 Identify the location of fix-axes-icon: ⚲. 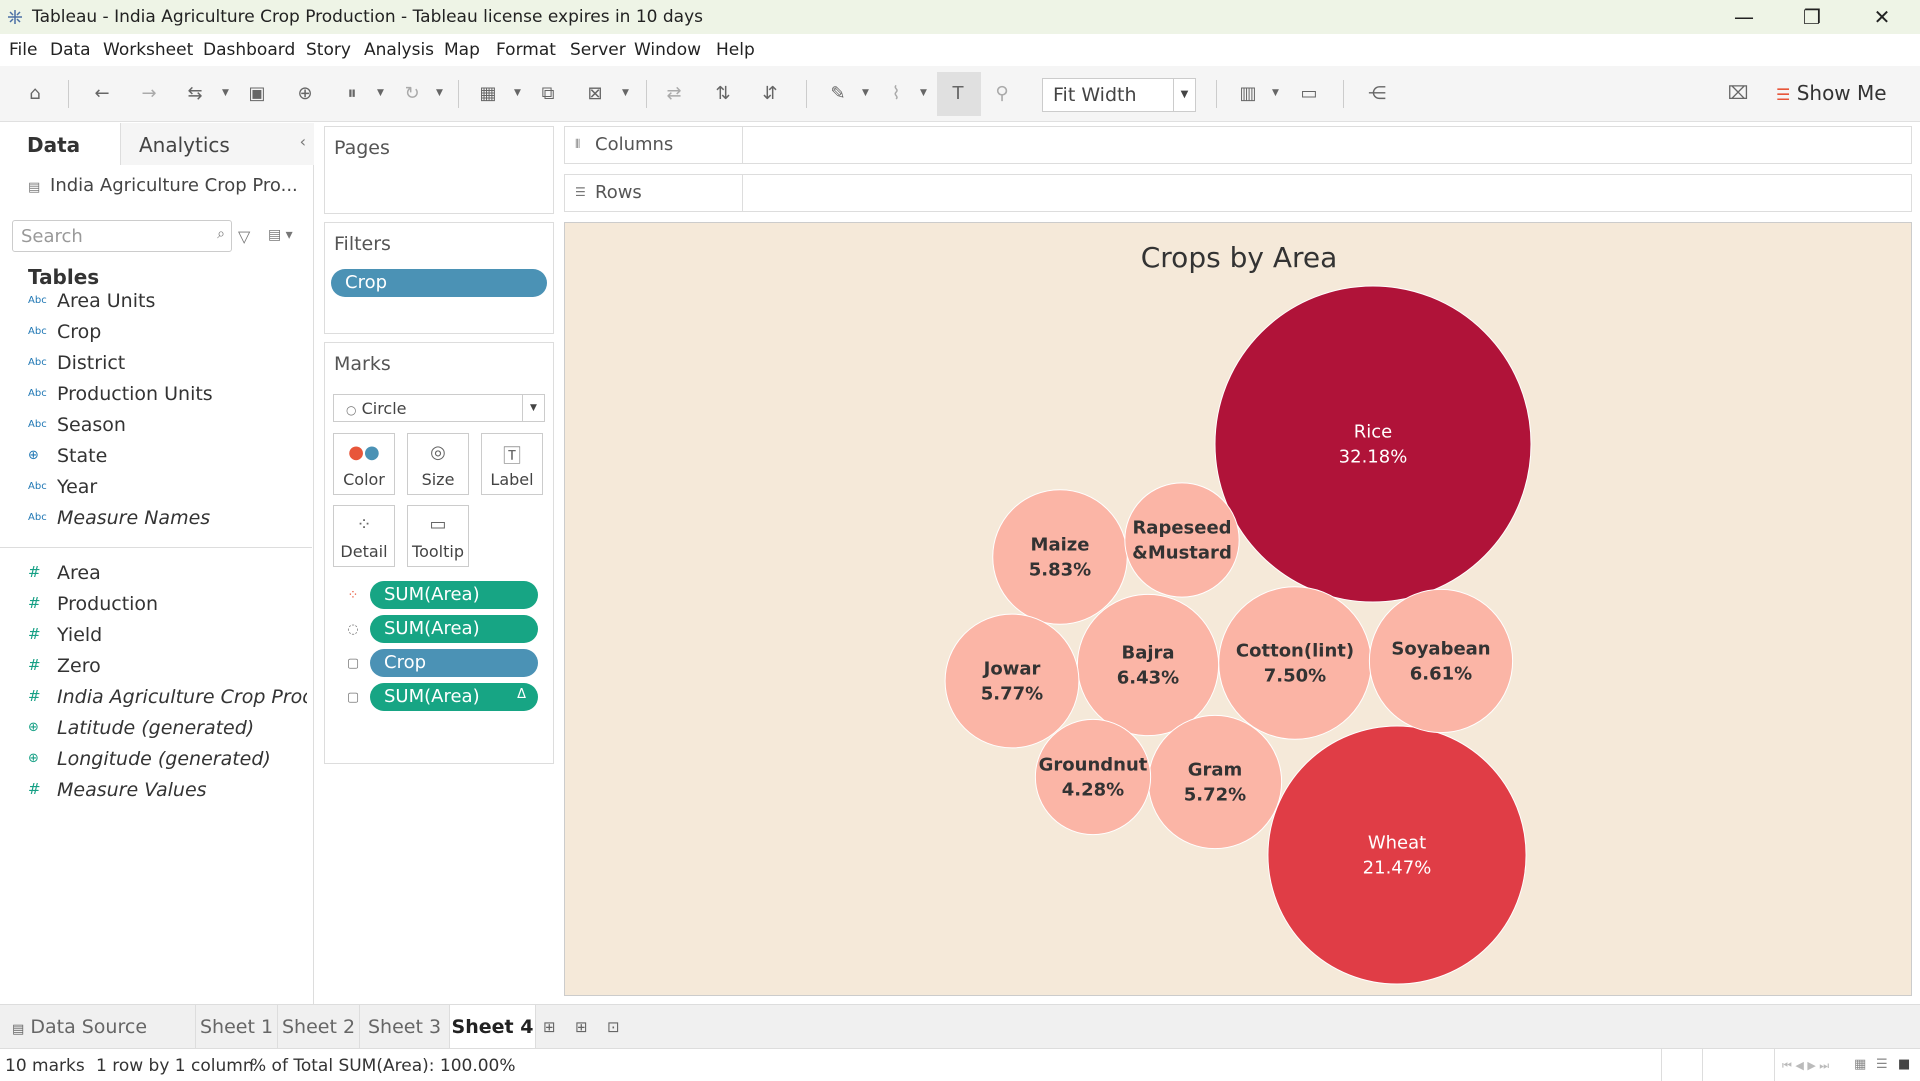
(1002, 94).